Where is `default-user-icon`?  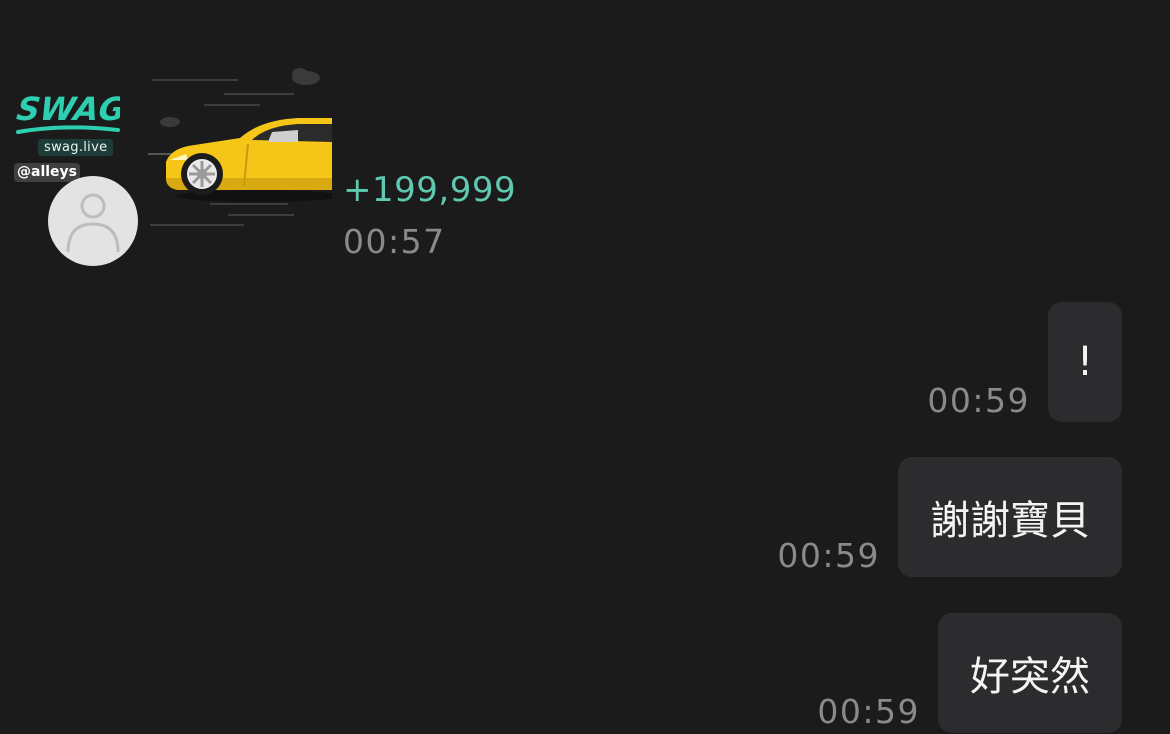 default-user-icon is located at coordinates (93, 223).